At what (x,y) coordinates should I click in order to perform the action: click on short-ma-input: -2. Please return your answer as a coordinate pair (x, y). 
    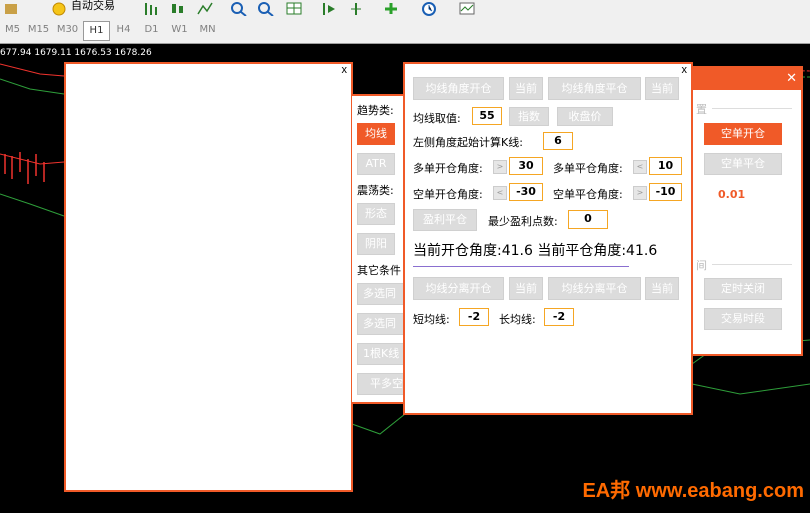
    Looking at the image, I should click on (474, 317).